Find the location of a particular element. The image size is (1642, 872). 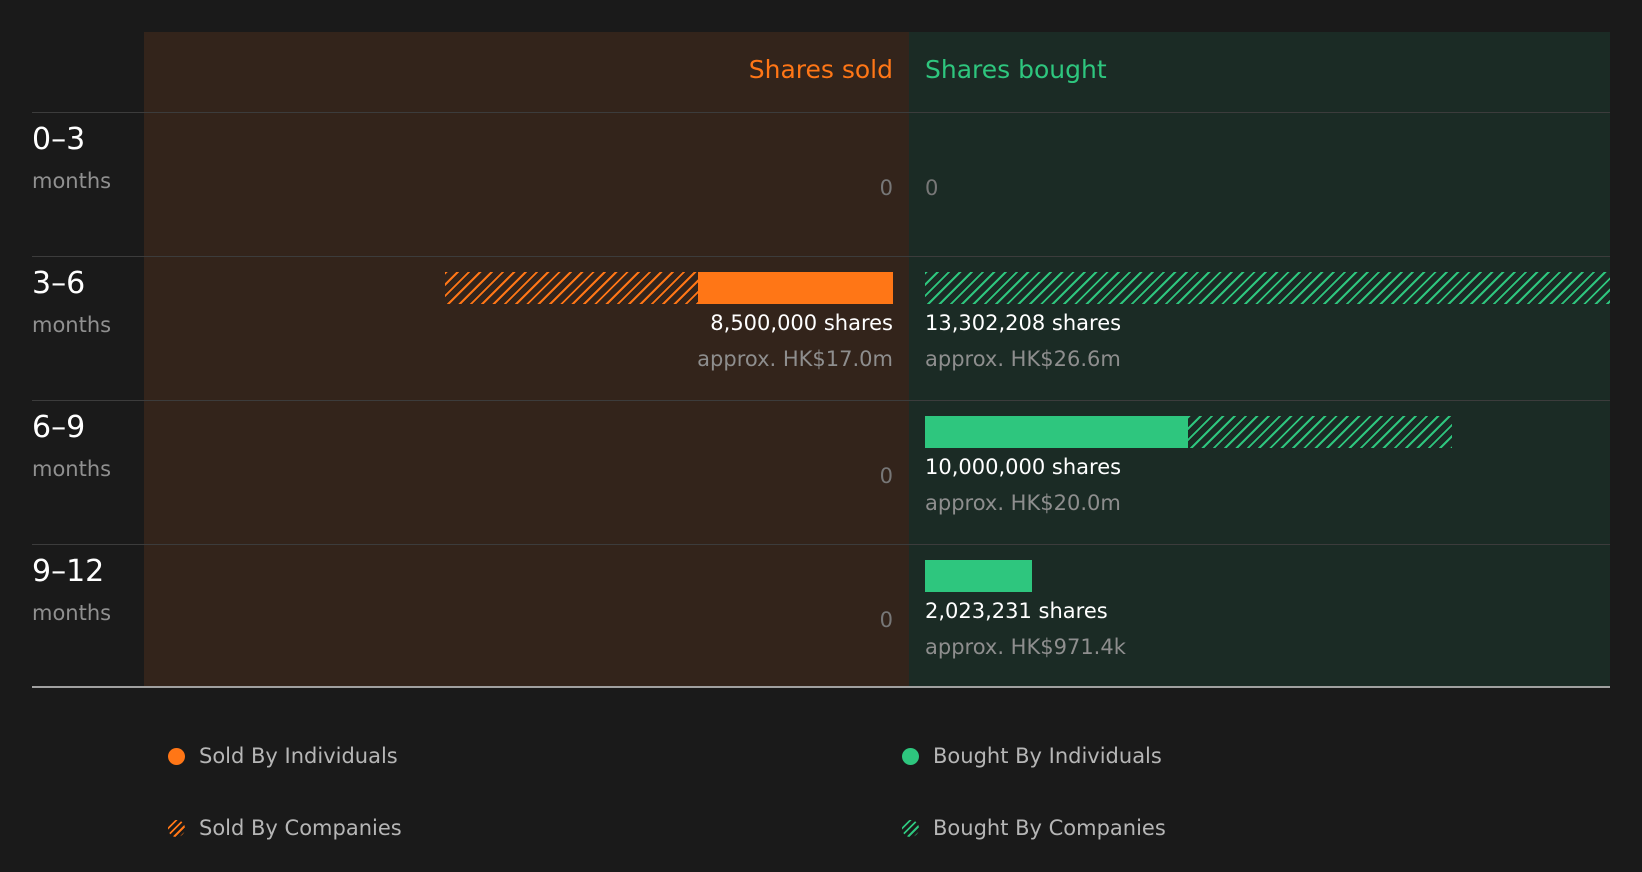

bought-value-label: approx. HK$971.4k is located at coordinates (1025, 647).